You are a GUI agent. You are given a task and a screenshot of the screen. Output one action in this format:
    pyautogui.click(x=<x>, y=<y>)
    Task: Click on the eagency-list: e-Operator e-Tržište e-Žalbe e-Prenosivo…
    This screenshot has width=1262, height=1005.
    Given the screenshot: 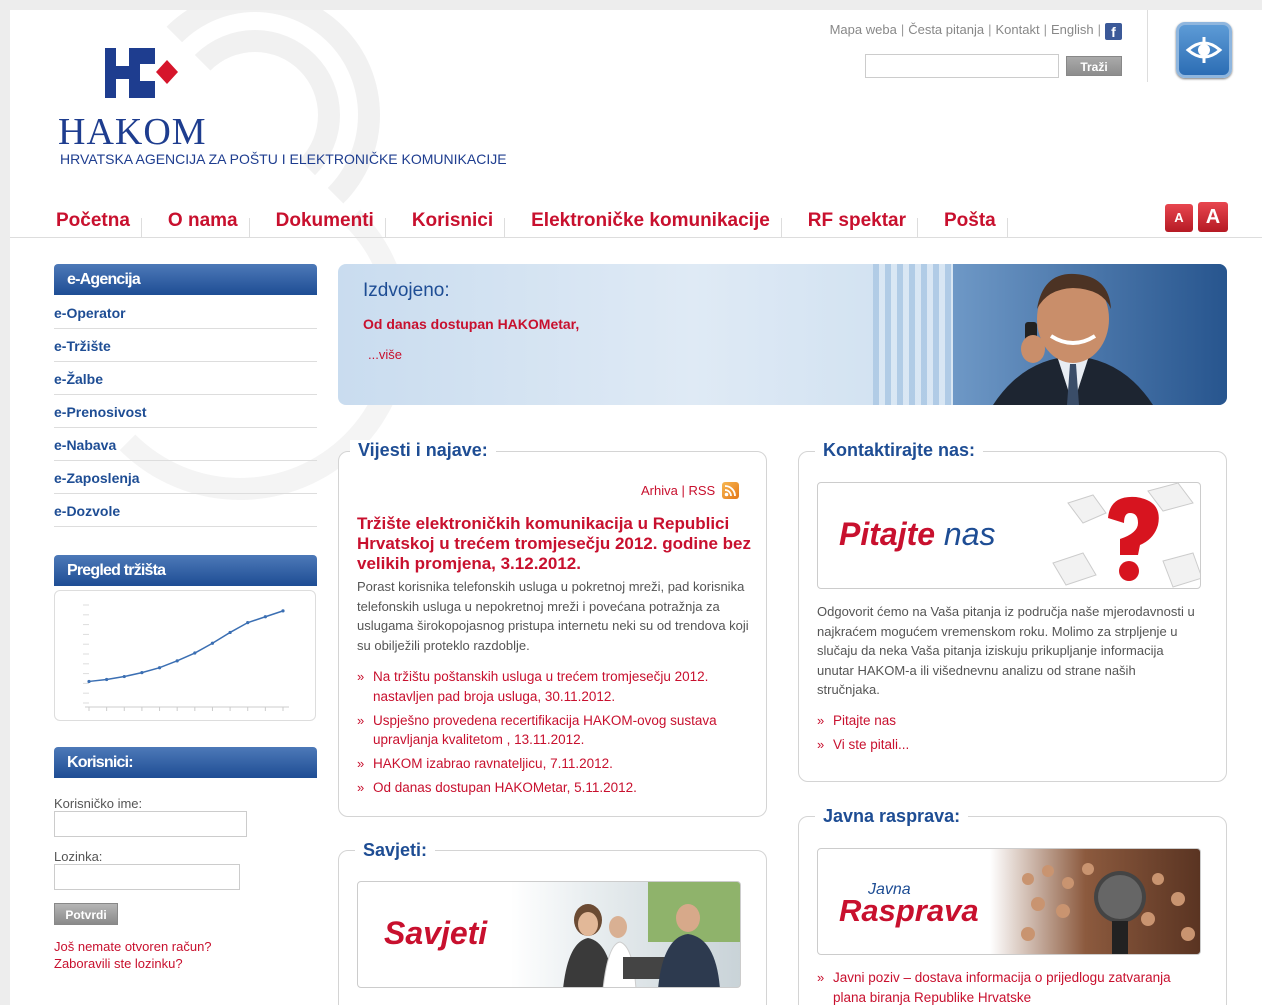 What is the action you would take?
    pyautogui.click(x=185, y=411)
    